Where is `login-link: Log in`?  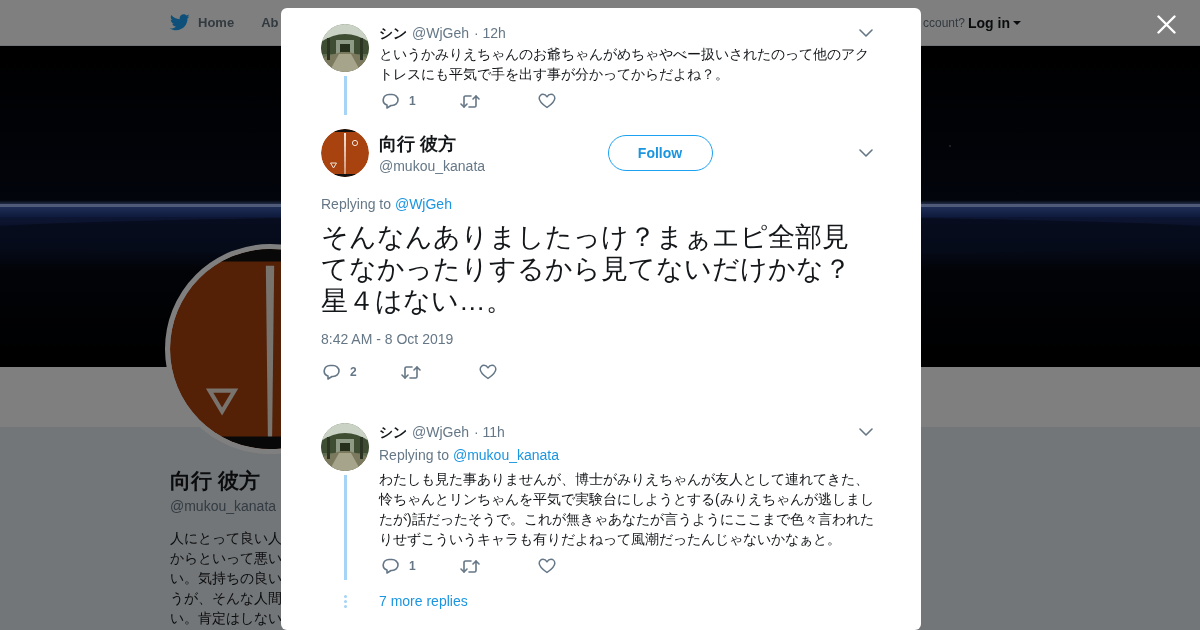
login-link: Log in is located at coordinates (994, 22).